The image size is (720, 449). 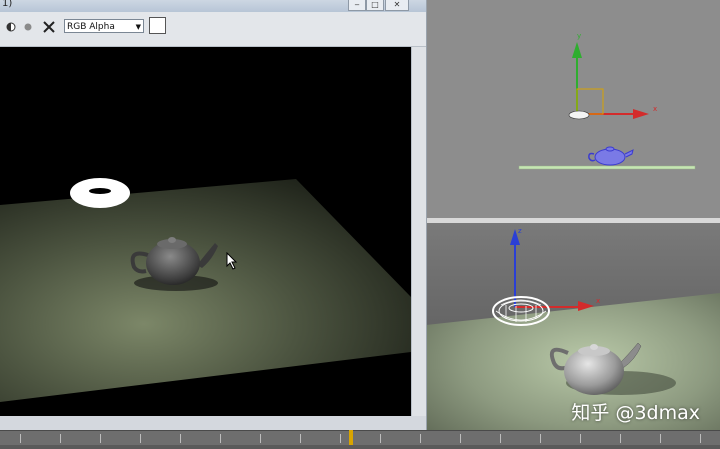 I want to click on axis-x-label: x, so click(x=655, y=109).